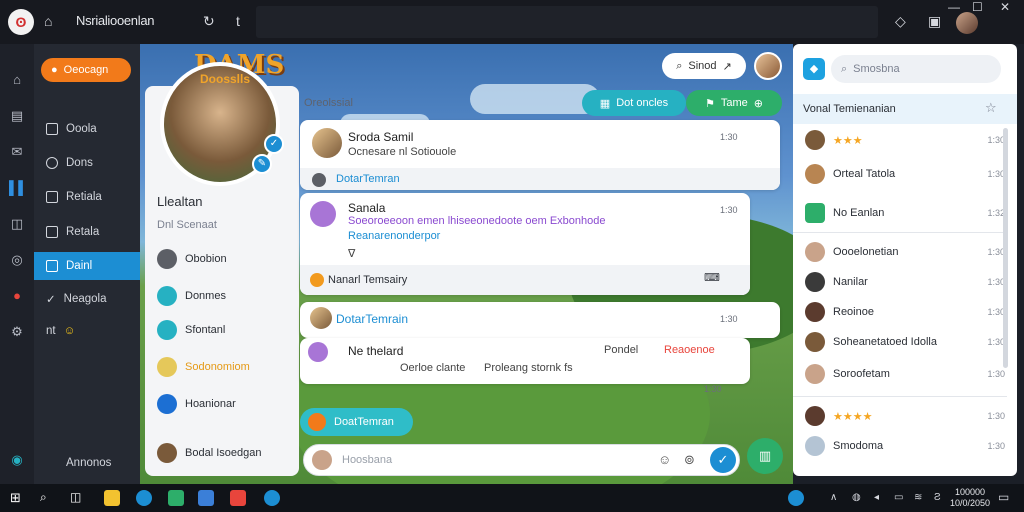 The image size is (1024, 512). I want to click on battery-icon: ▭, so click(898, 497).